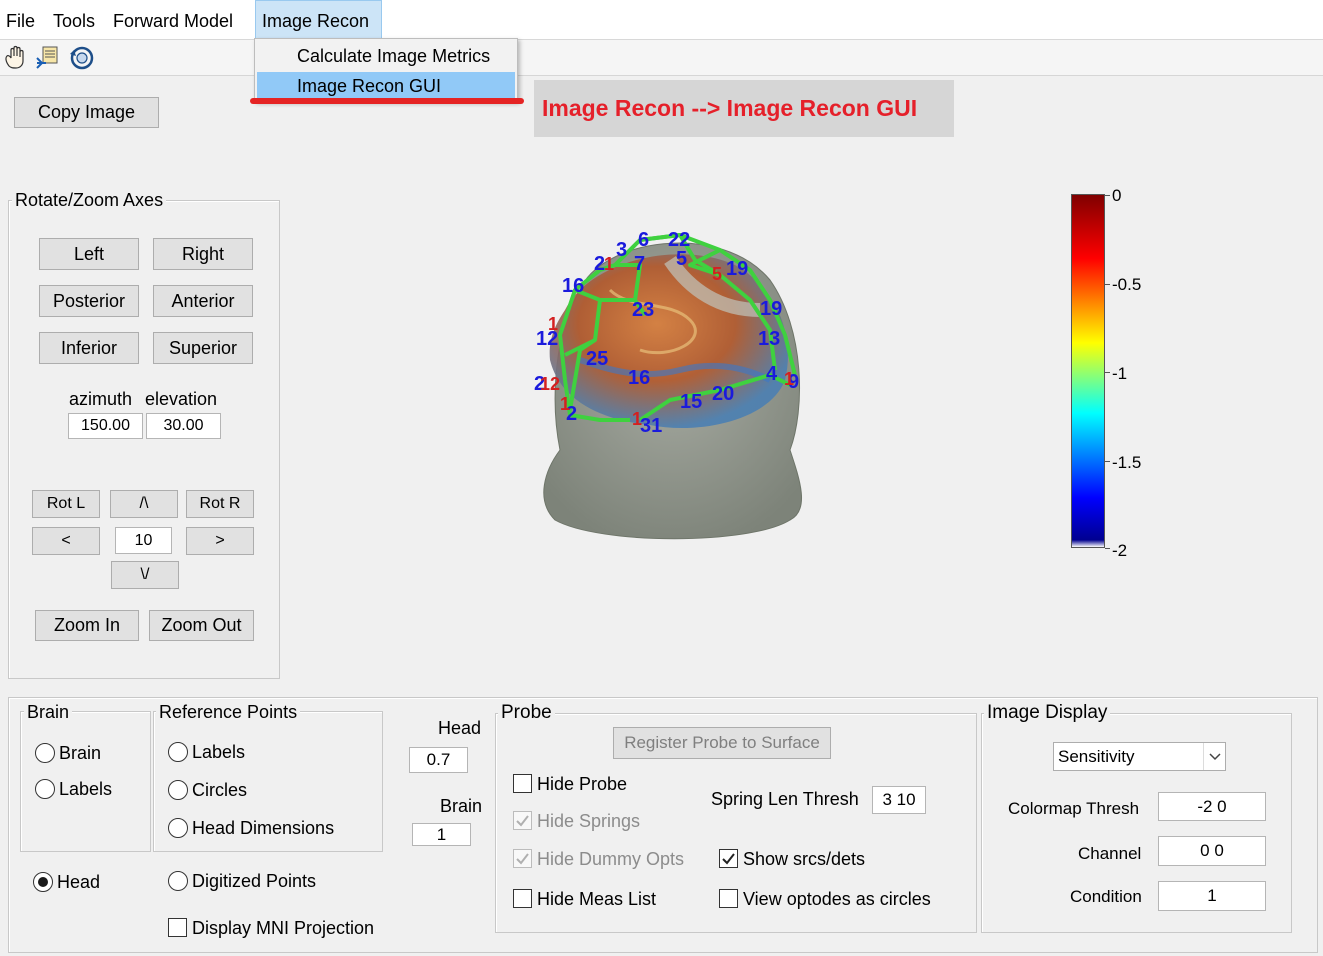 The image size is (1323, 956). Describe the element at coordinates (386, 86) in the screenshot. I see `image-recon-gui-item: Image Recon GUI` at that location.